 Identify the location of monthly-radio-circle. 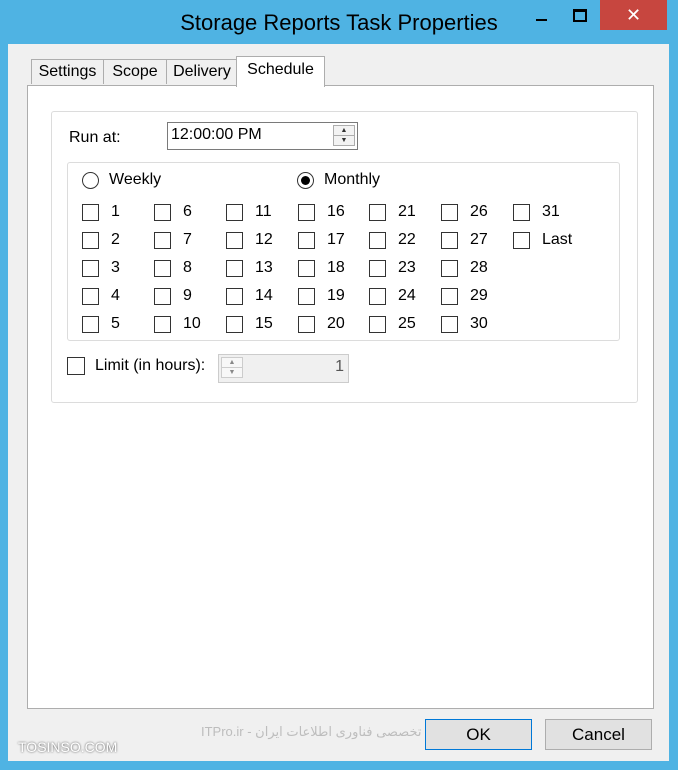
(305, 180).